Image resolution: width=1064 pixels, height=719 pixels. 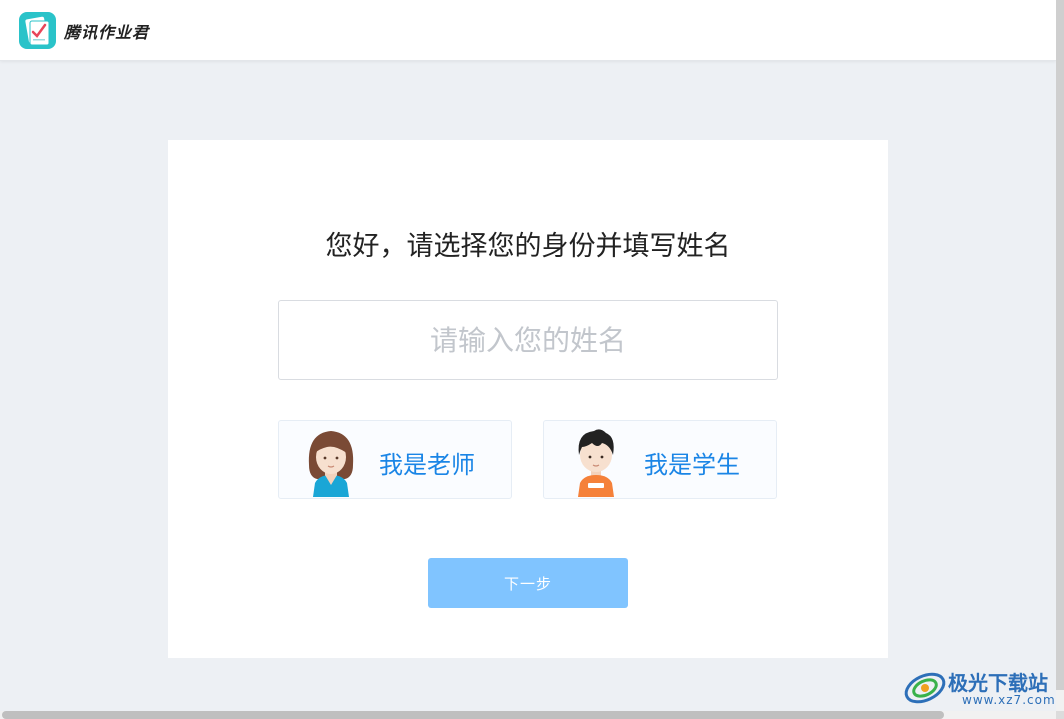 I want to click on horizontal-scrollbar-thumb, so click(x=473, y=715).